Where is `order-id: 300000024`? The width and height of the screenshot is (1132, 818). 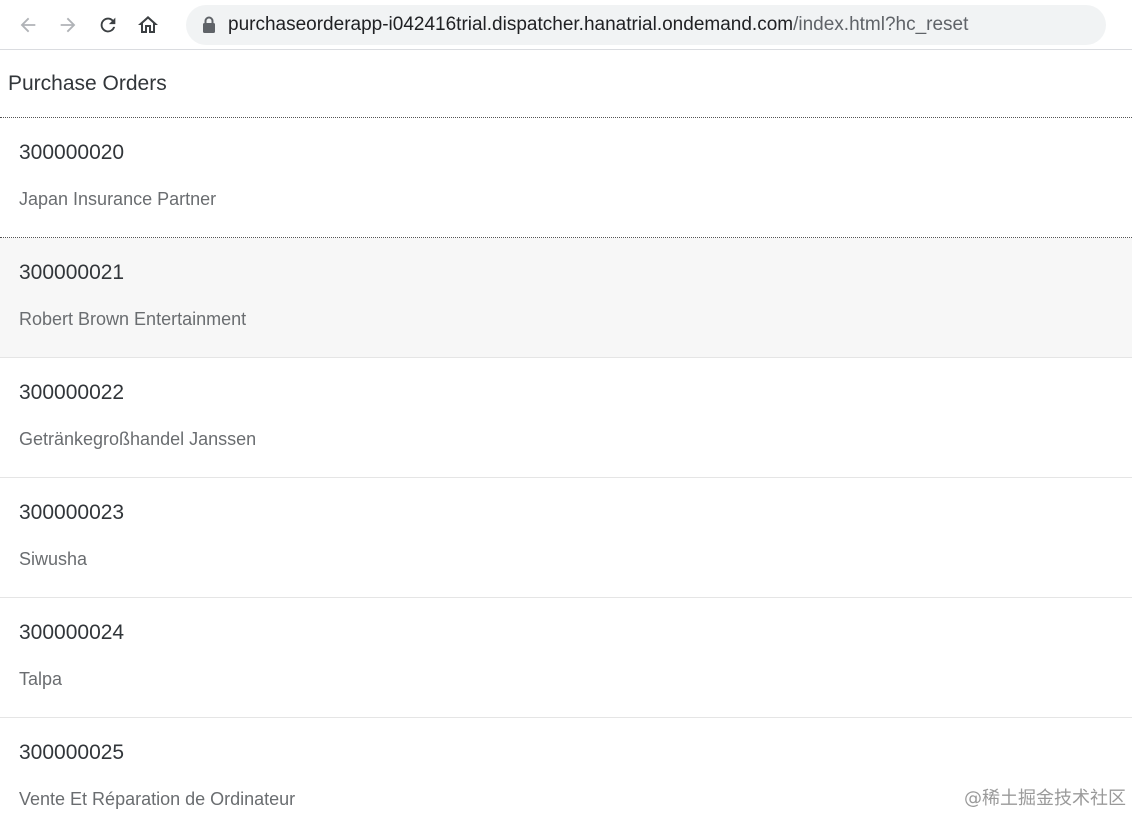 order-id: 300000024 is located at coordinates (72, 632).